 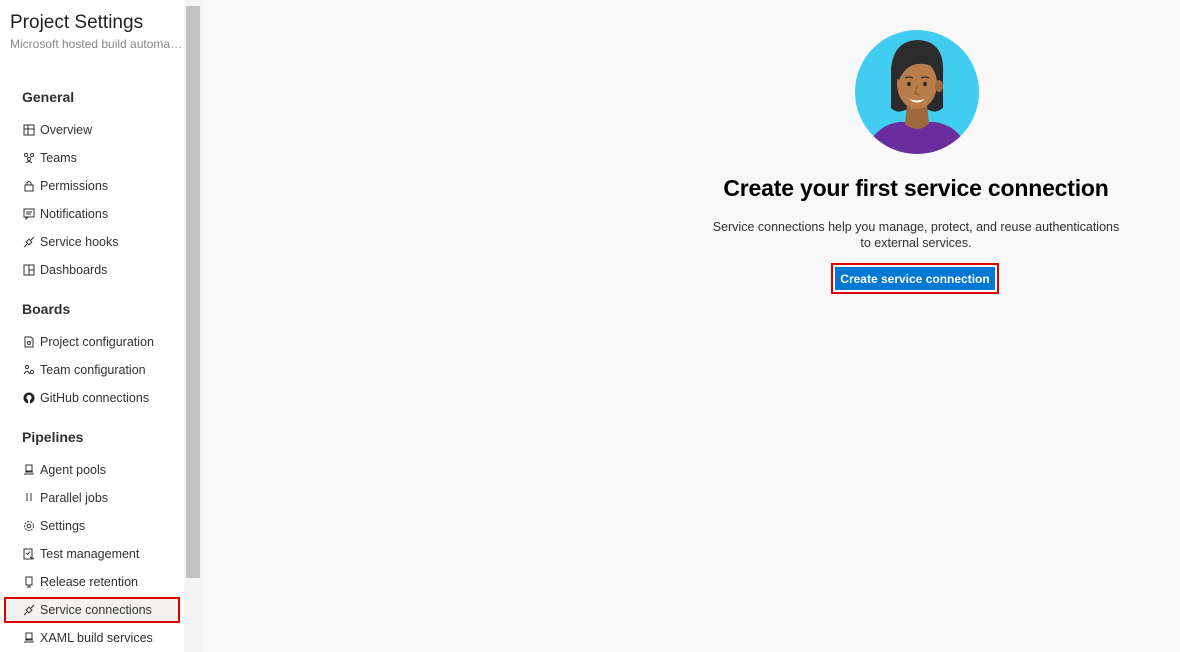 I want to click on lock-icon, so click(x=29, y=186).